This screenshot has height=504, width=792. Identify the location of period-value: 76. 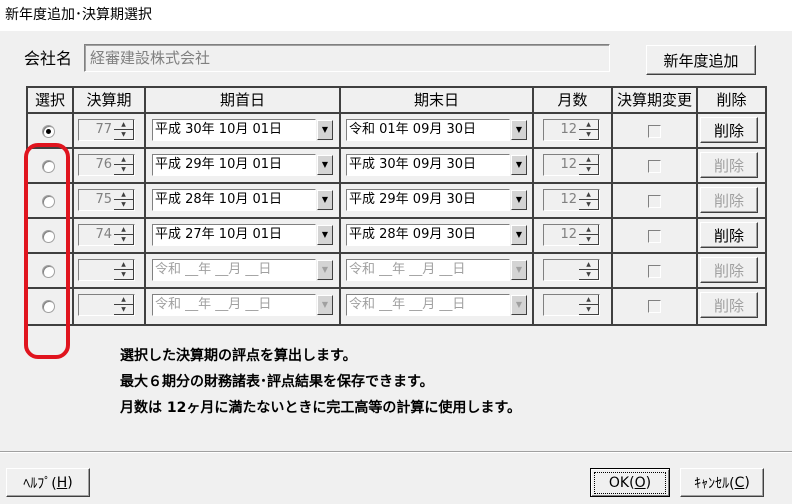
(103, 164).